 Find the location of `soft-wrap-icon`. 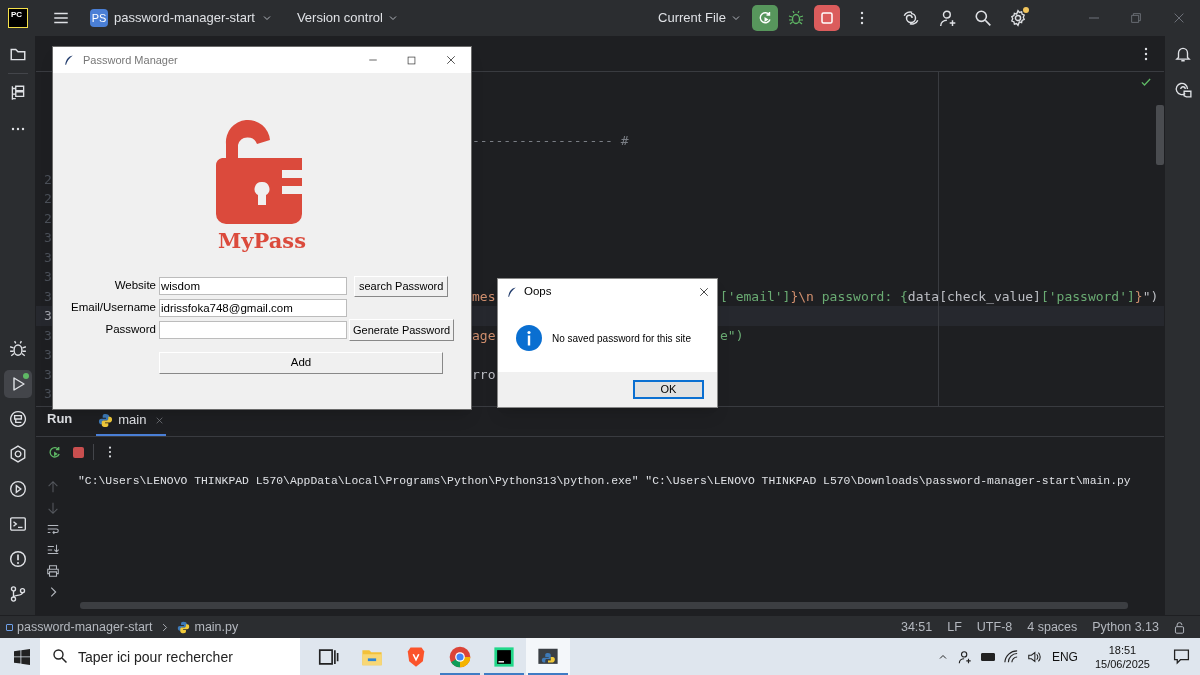

soft-wrap-icon is located at coordinates (53, 529).